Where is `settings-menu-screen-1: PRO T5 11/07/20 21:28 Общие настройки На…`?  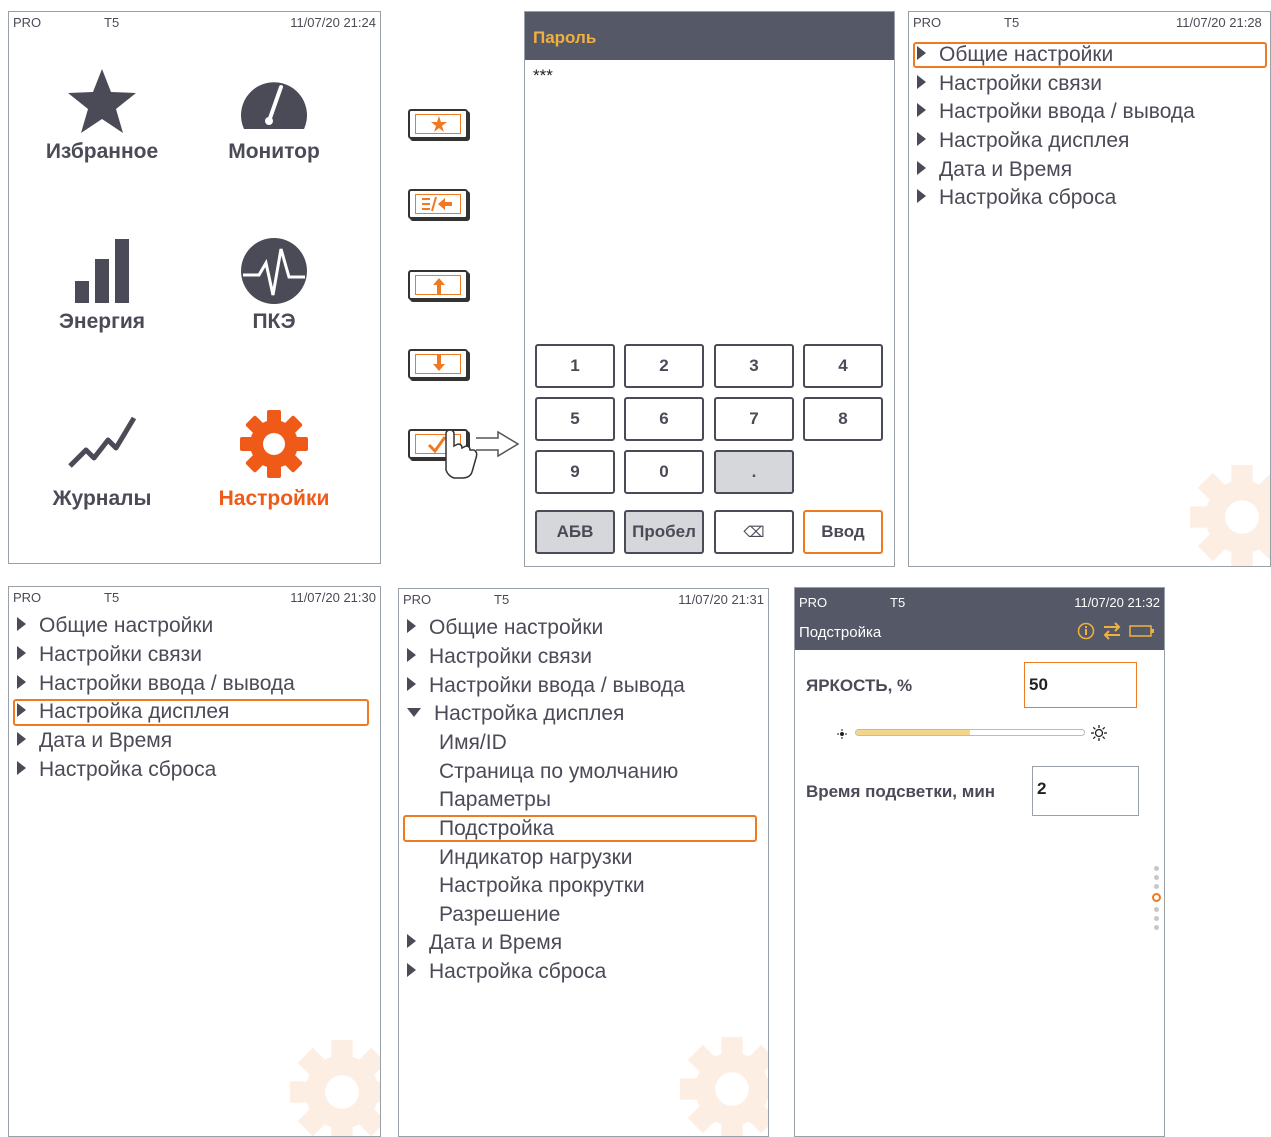 settings-menu-screen-1: PRO T5 11/07/20 21:28 Общие настройки На… is located at coordinates (1089, 289).